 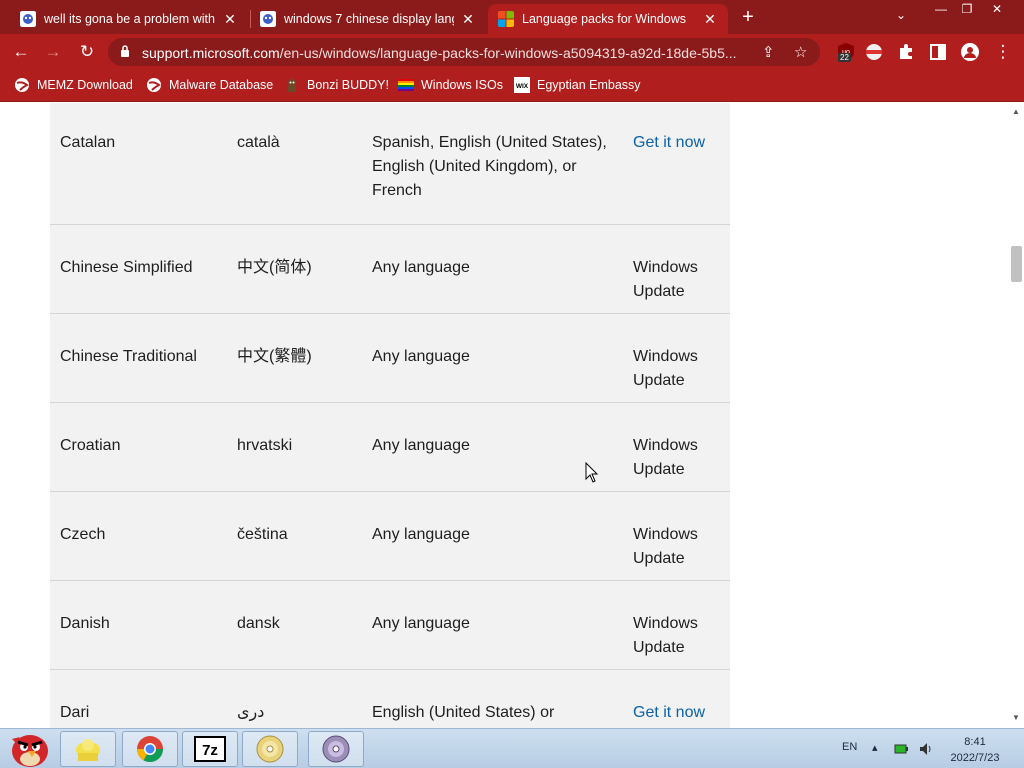 I want to click on bookmark-label: MEMZ Download, so click(x=85, y=85).